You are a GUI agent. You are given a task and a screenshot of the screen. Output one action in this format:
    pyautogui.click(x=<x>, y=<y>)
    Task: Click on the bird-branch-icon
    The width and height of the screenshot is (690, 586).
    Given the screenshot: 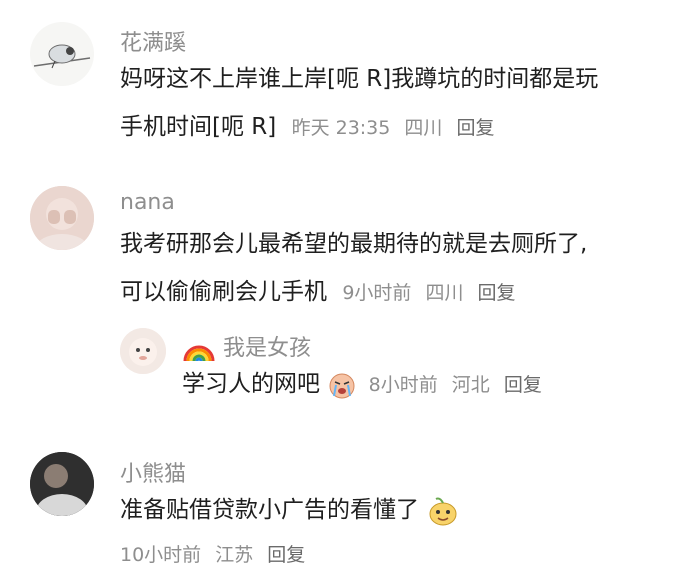 What is the action you would take?
    pyautogui.click(x=62, y=56)
    